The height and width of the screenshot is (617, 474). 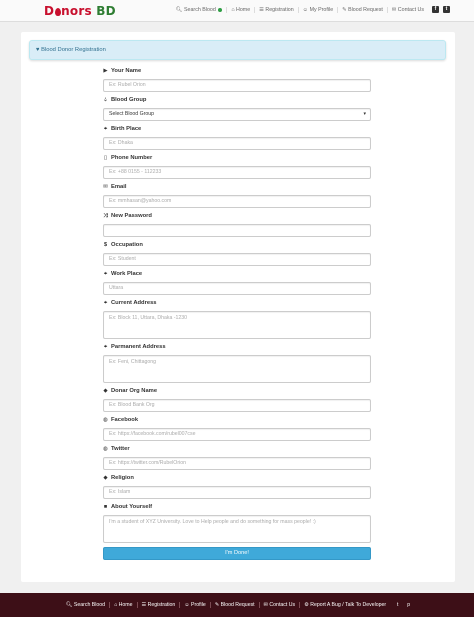 I want to click on footer-report-bug: ⚙ Report A Bug / Talk To Developer, so click(x=344, y=605).